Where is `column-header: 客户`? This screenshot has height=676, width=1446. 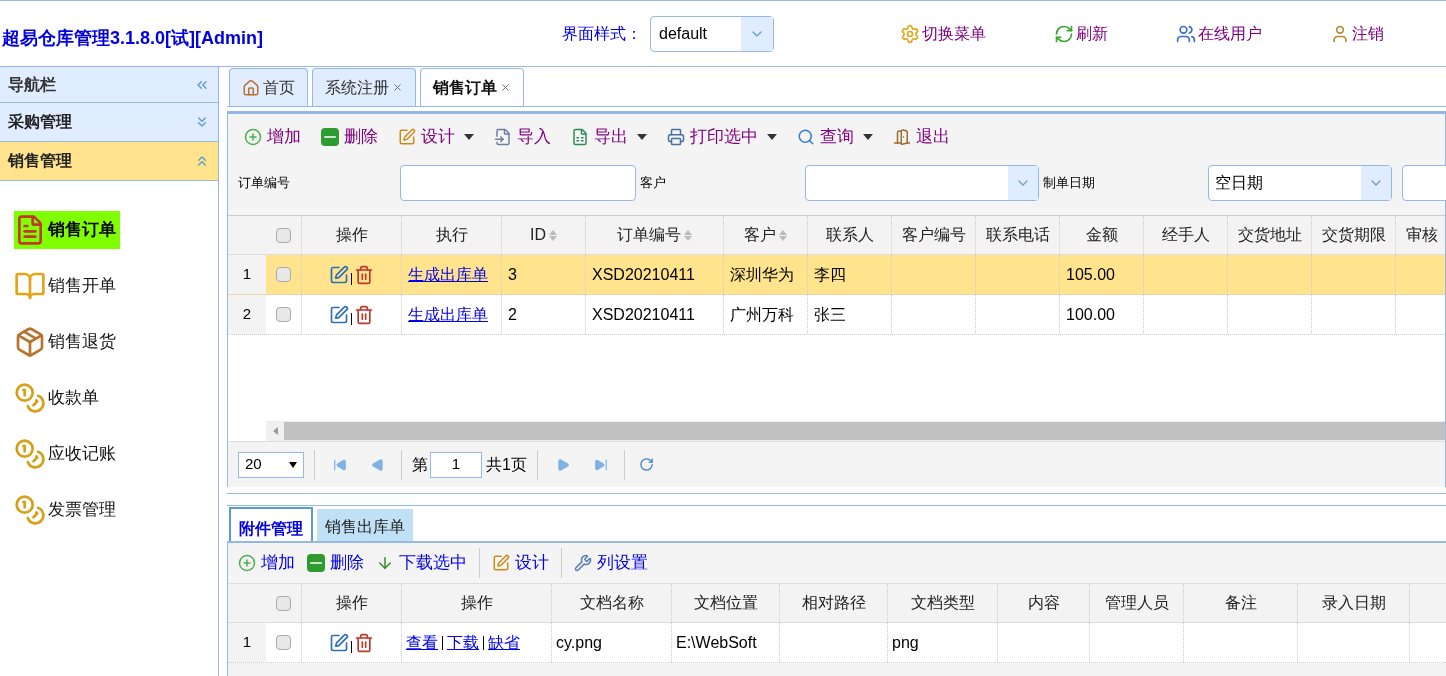
column-header: 客户 is located at coordinates (766, 235).